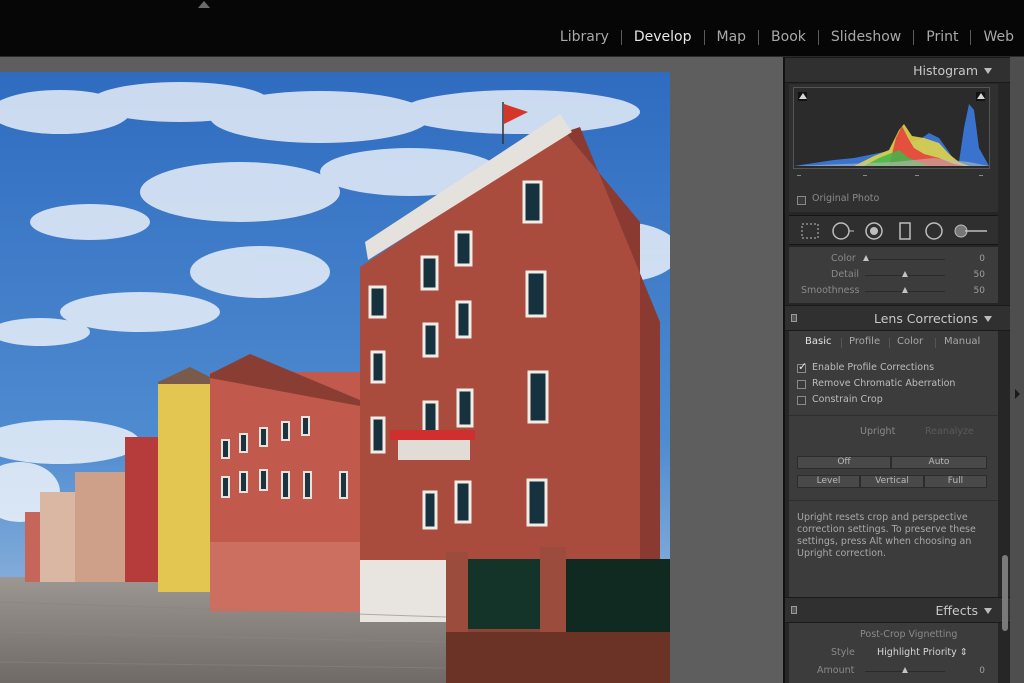 This screenshot has height=683, width=1024. What do you see at coordinates (897, 70) in the screenshot?
I see `histogram-header: Histogram` at bounding box center [897, 70].